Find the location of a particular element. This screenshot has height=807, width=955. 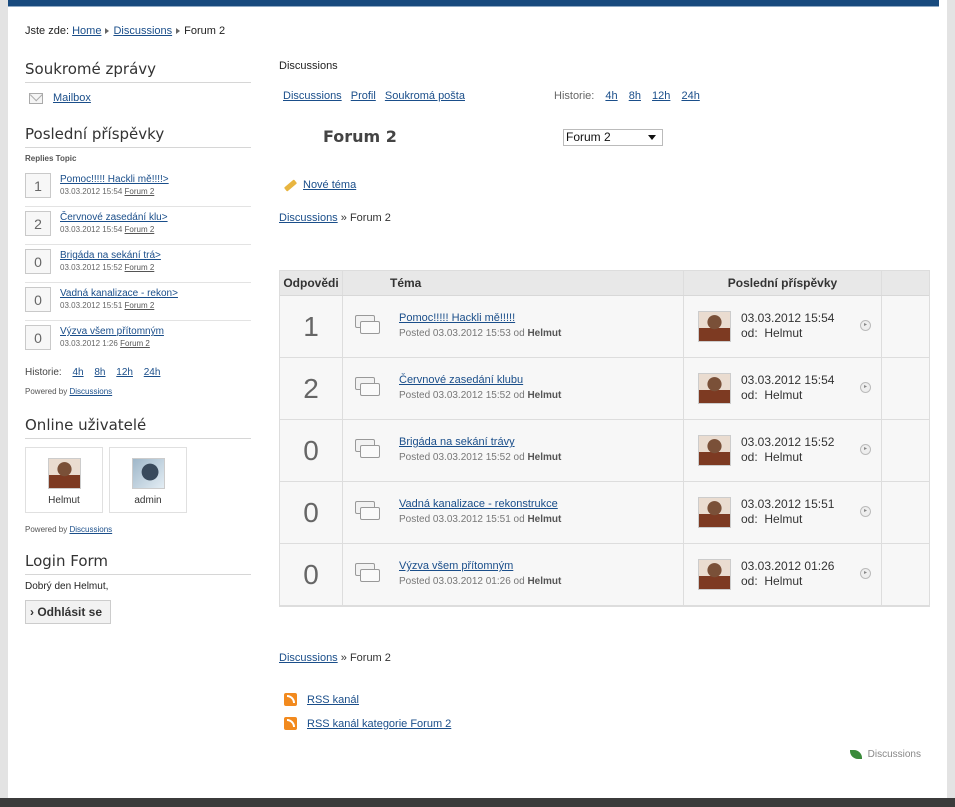

forum-select: Forum 2 is located at coordinates (613, 137).